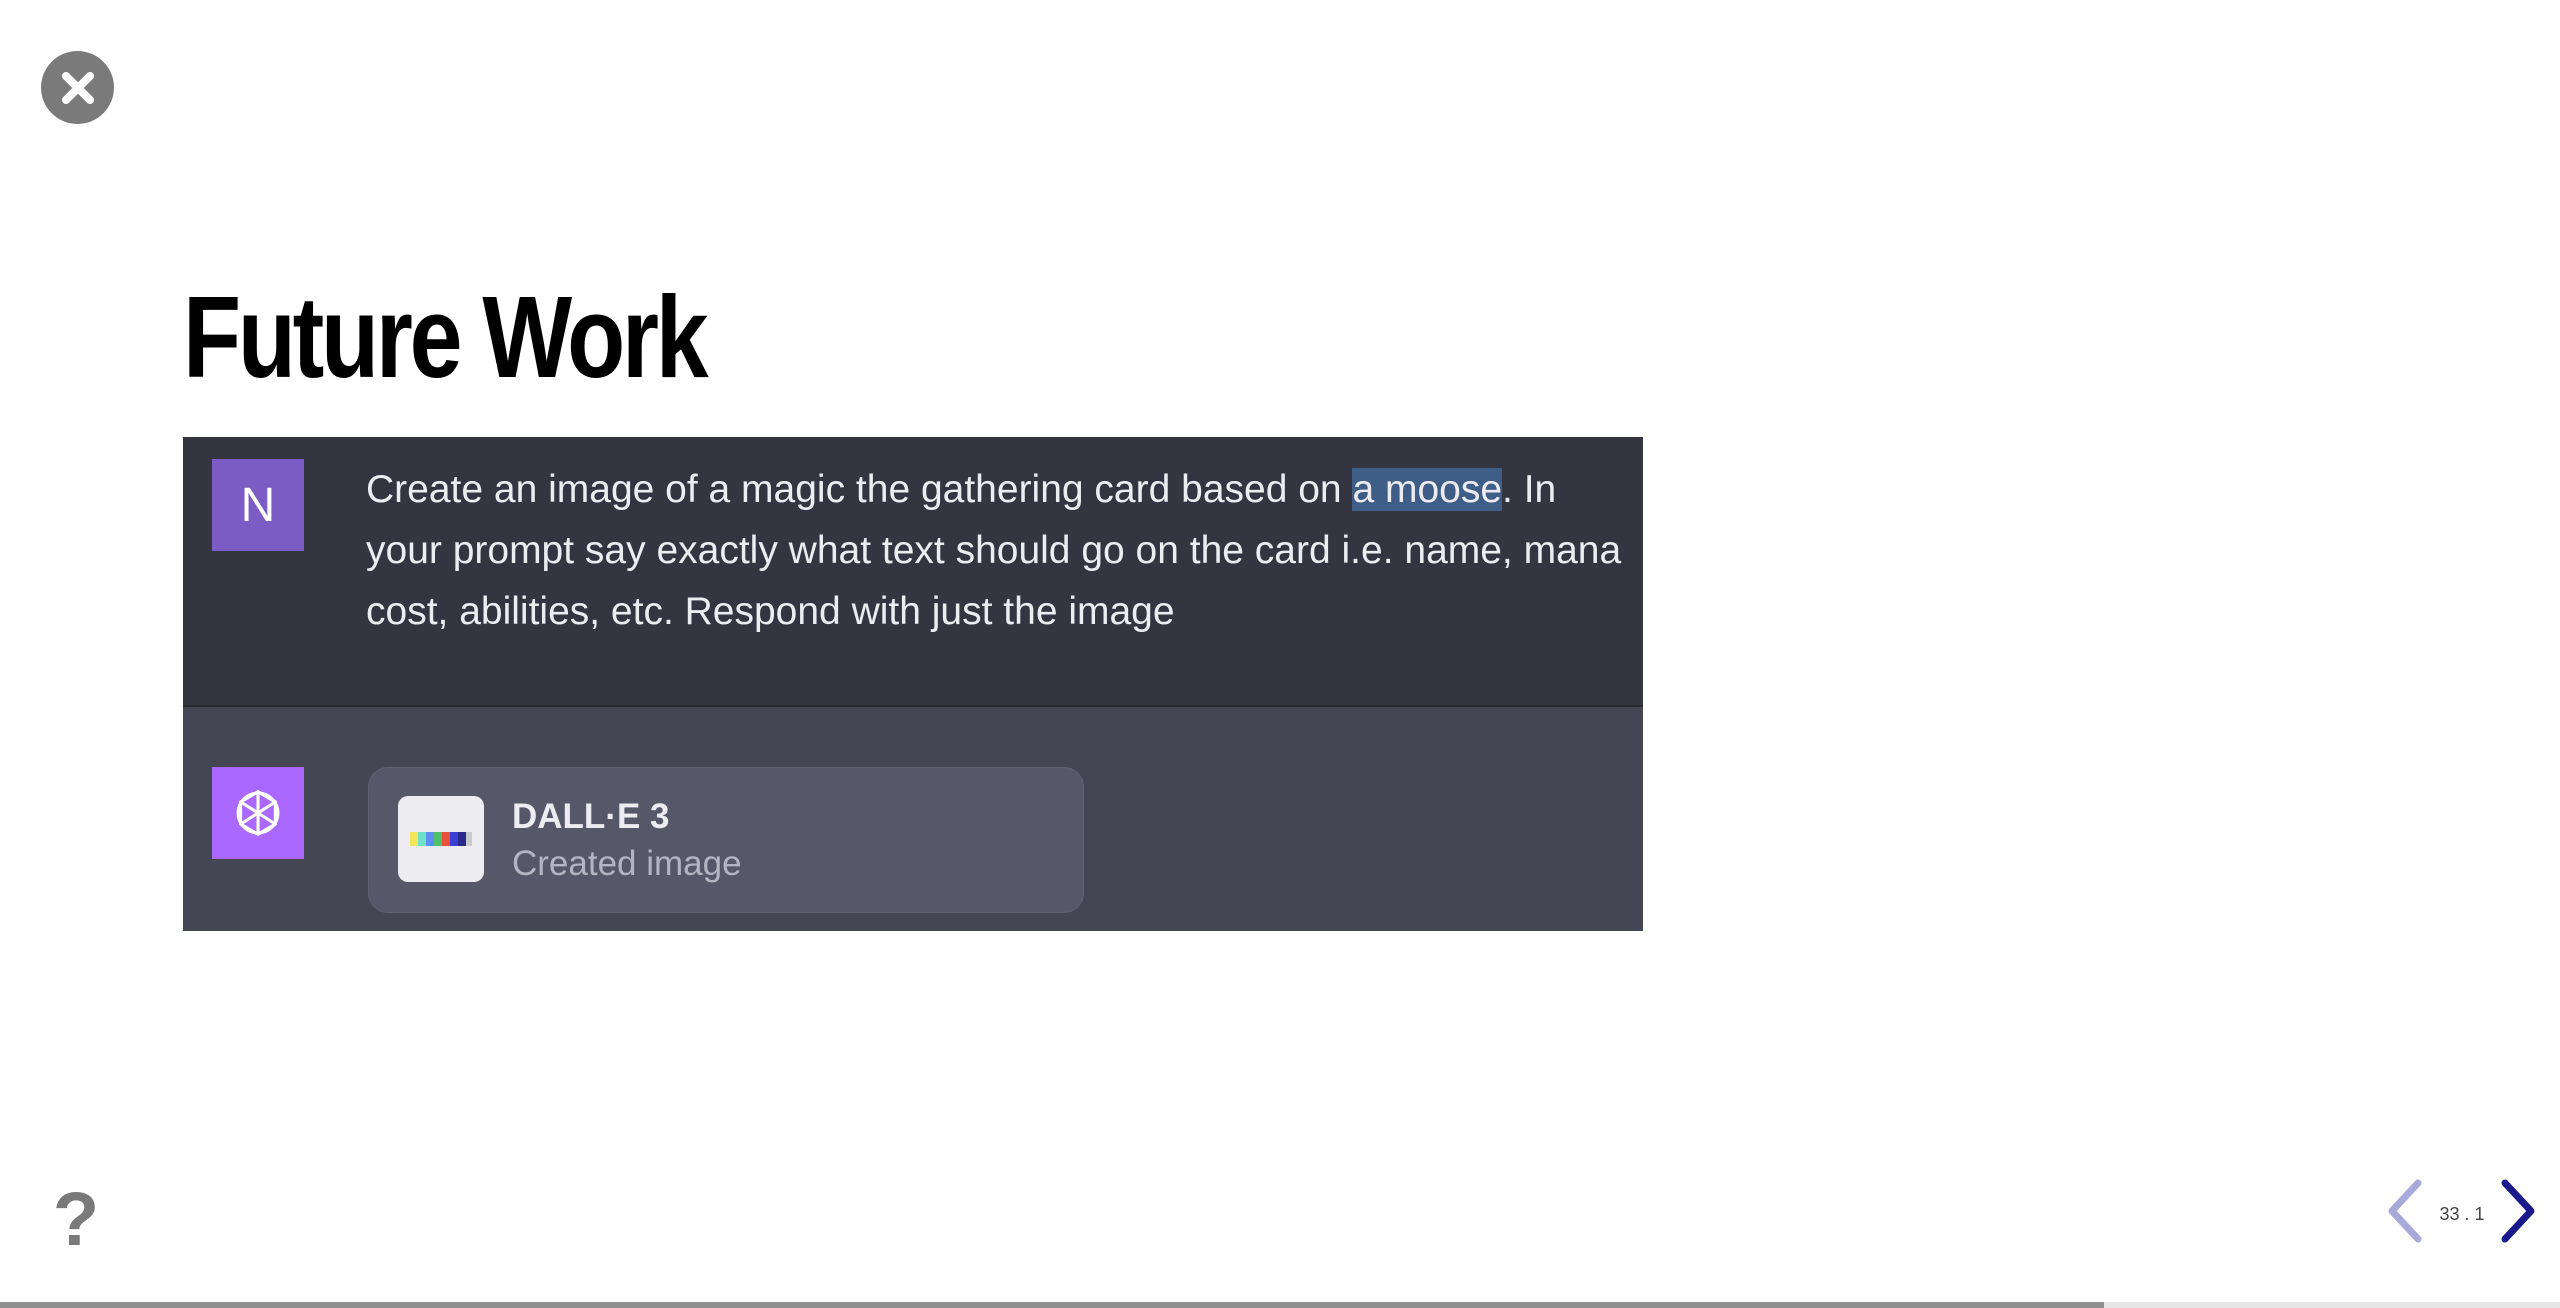  I want to click on user-avatar: N, so click(258, 505).